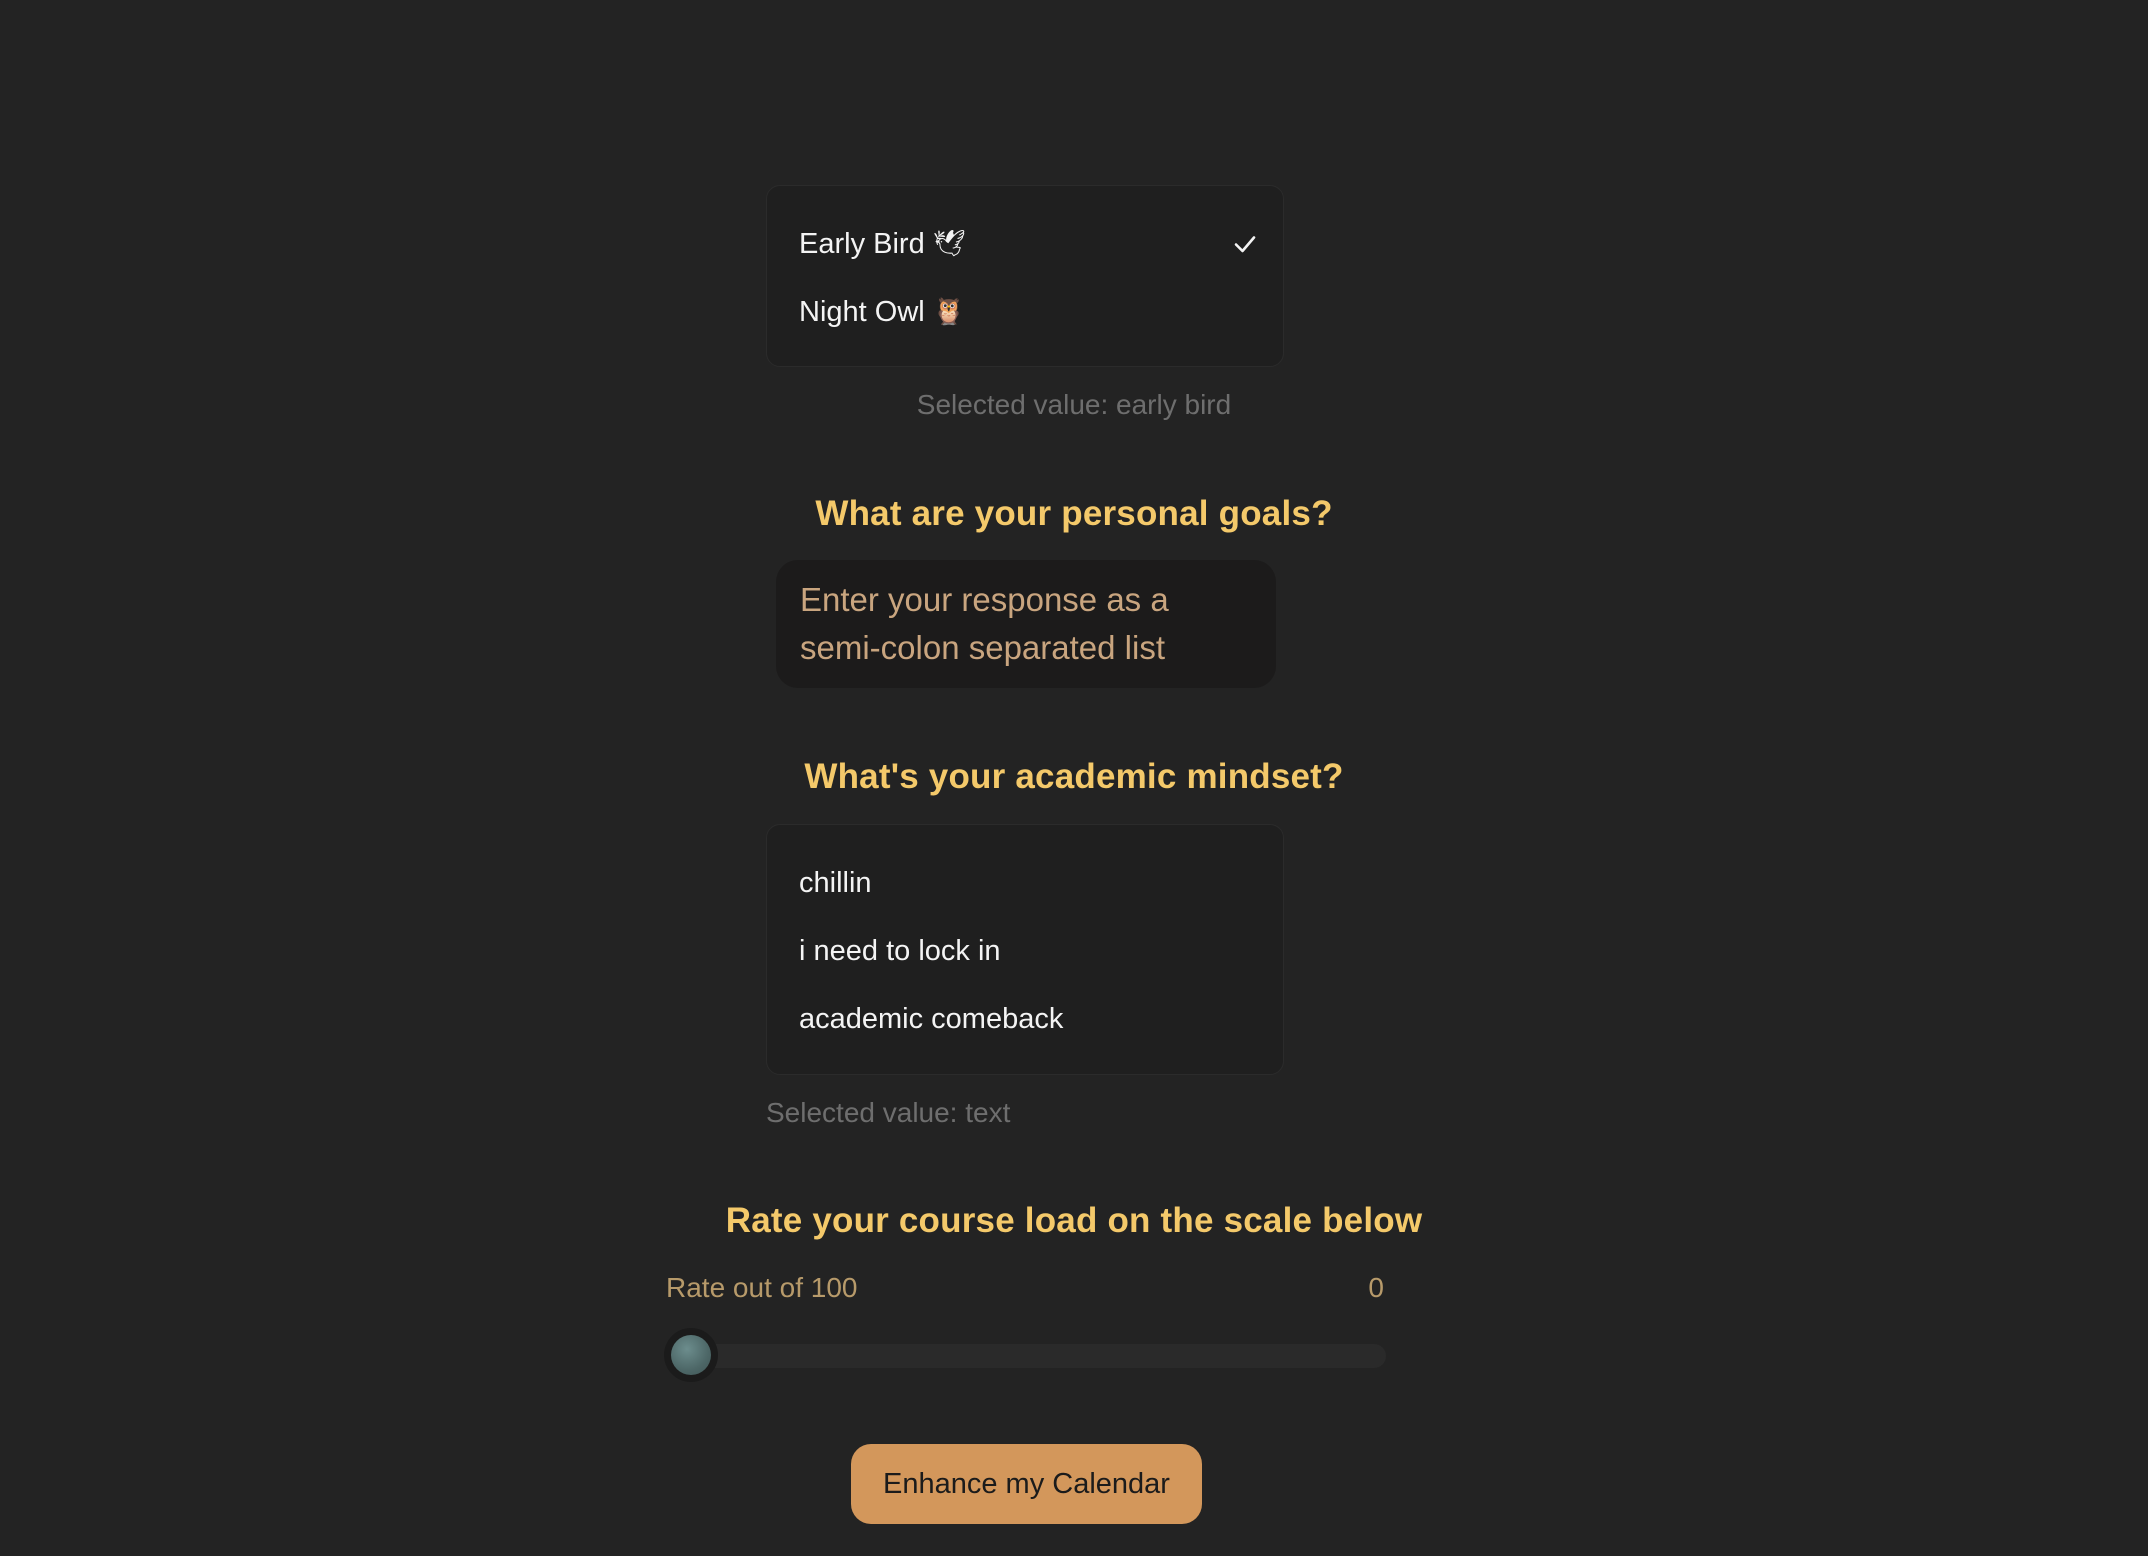 The width and height of the screenshot is (2148, 1556). I want to click on dove-icon: 🕊, so click(949, 244).